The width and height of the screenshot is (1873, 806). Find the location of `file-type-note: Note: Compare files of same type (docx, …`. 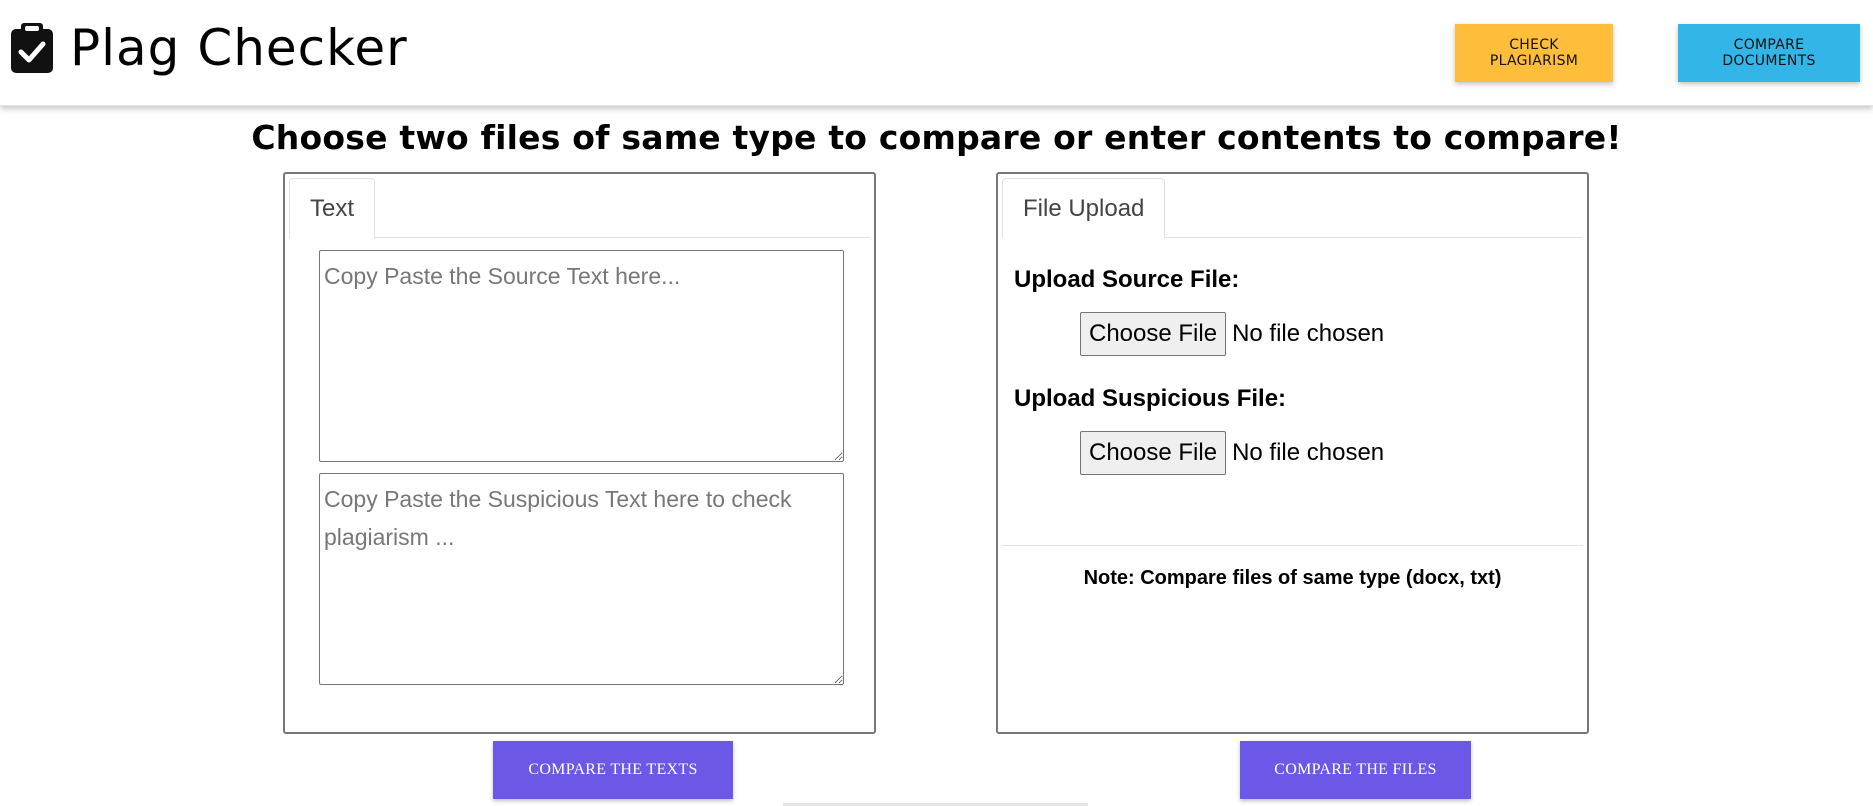

file-type-note: Note: Compare files of same type (docx, … is located at coordinates (1292, 578).